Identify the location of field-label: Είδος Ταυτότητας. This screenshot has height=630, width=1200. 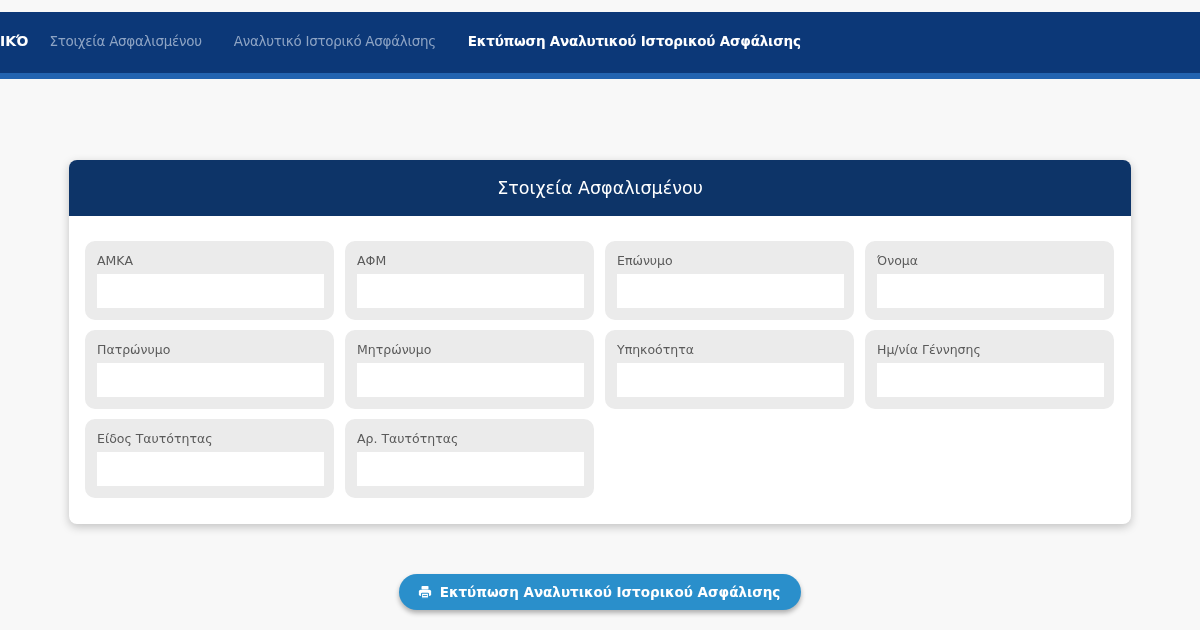
(155, 439).